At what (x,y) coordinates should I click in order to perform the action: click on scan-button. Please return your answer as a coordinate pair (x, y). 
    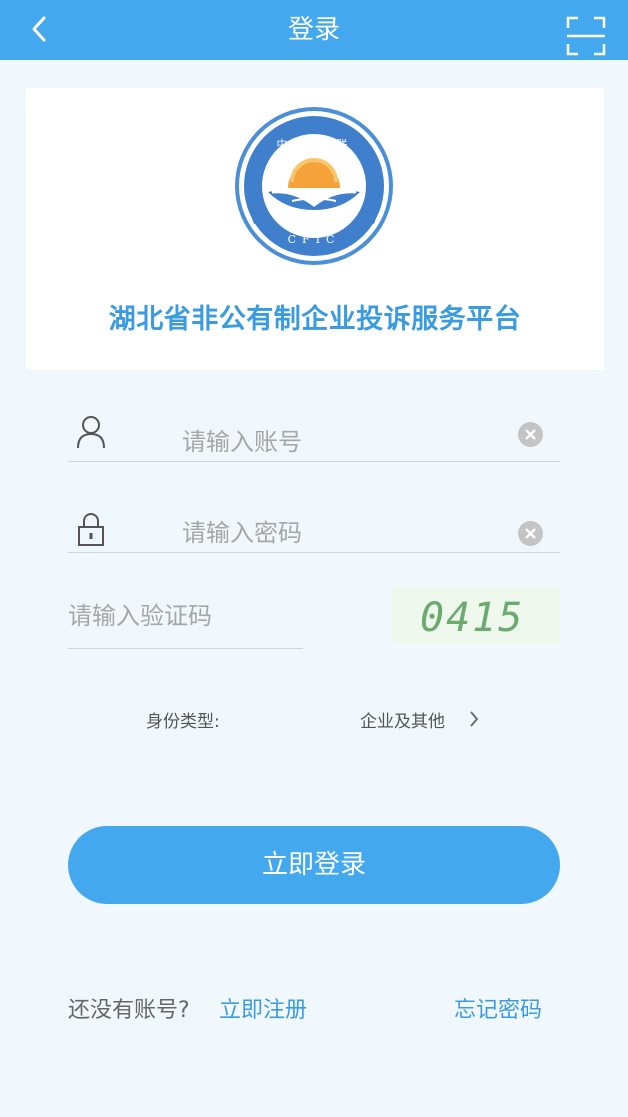
    Looking at the image, I should click on (586, 36).